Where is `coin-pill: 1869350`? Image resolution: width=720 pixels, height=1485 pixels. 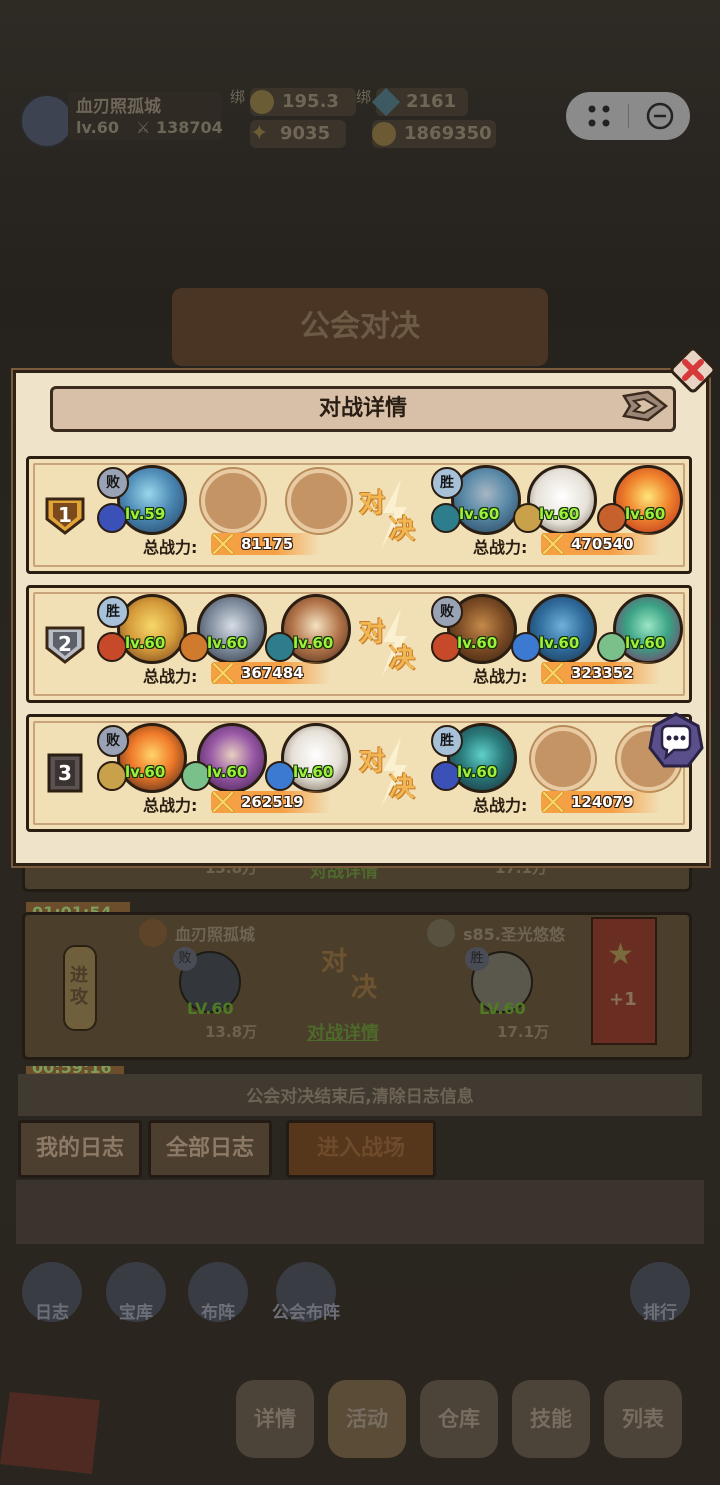 coin-pill: 1869350 is located at coordinates (434, 134).